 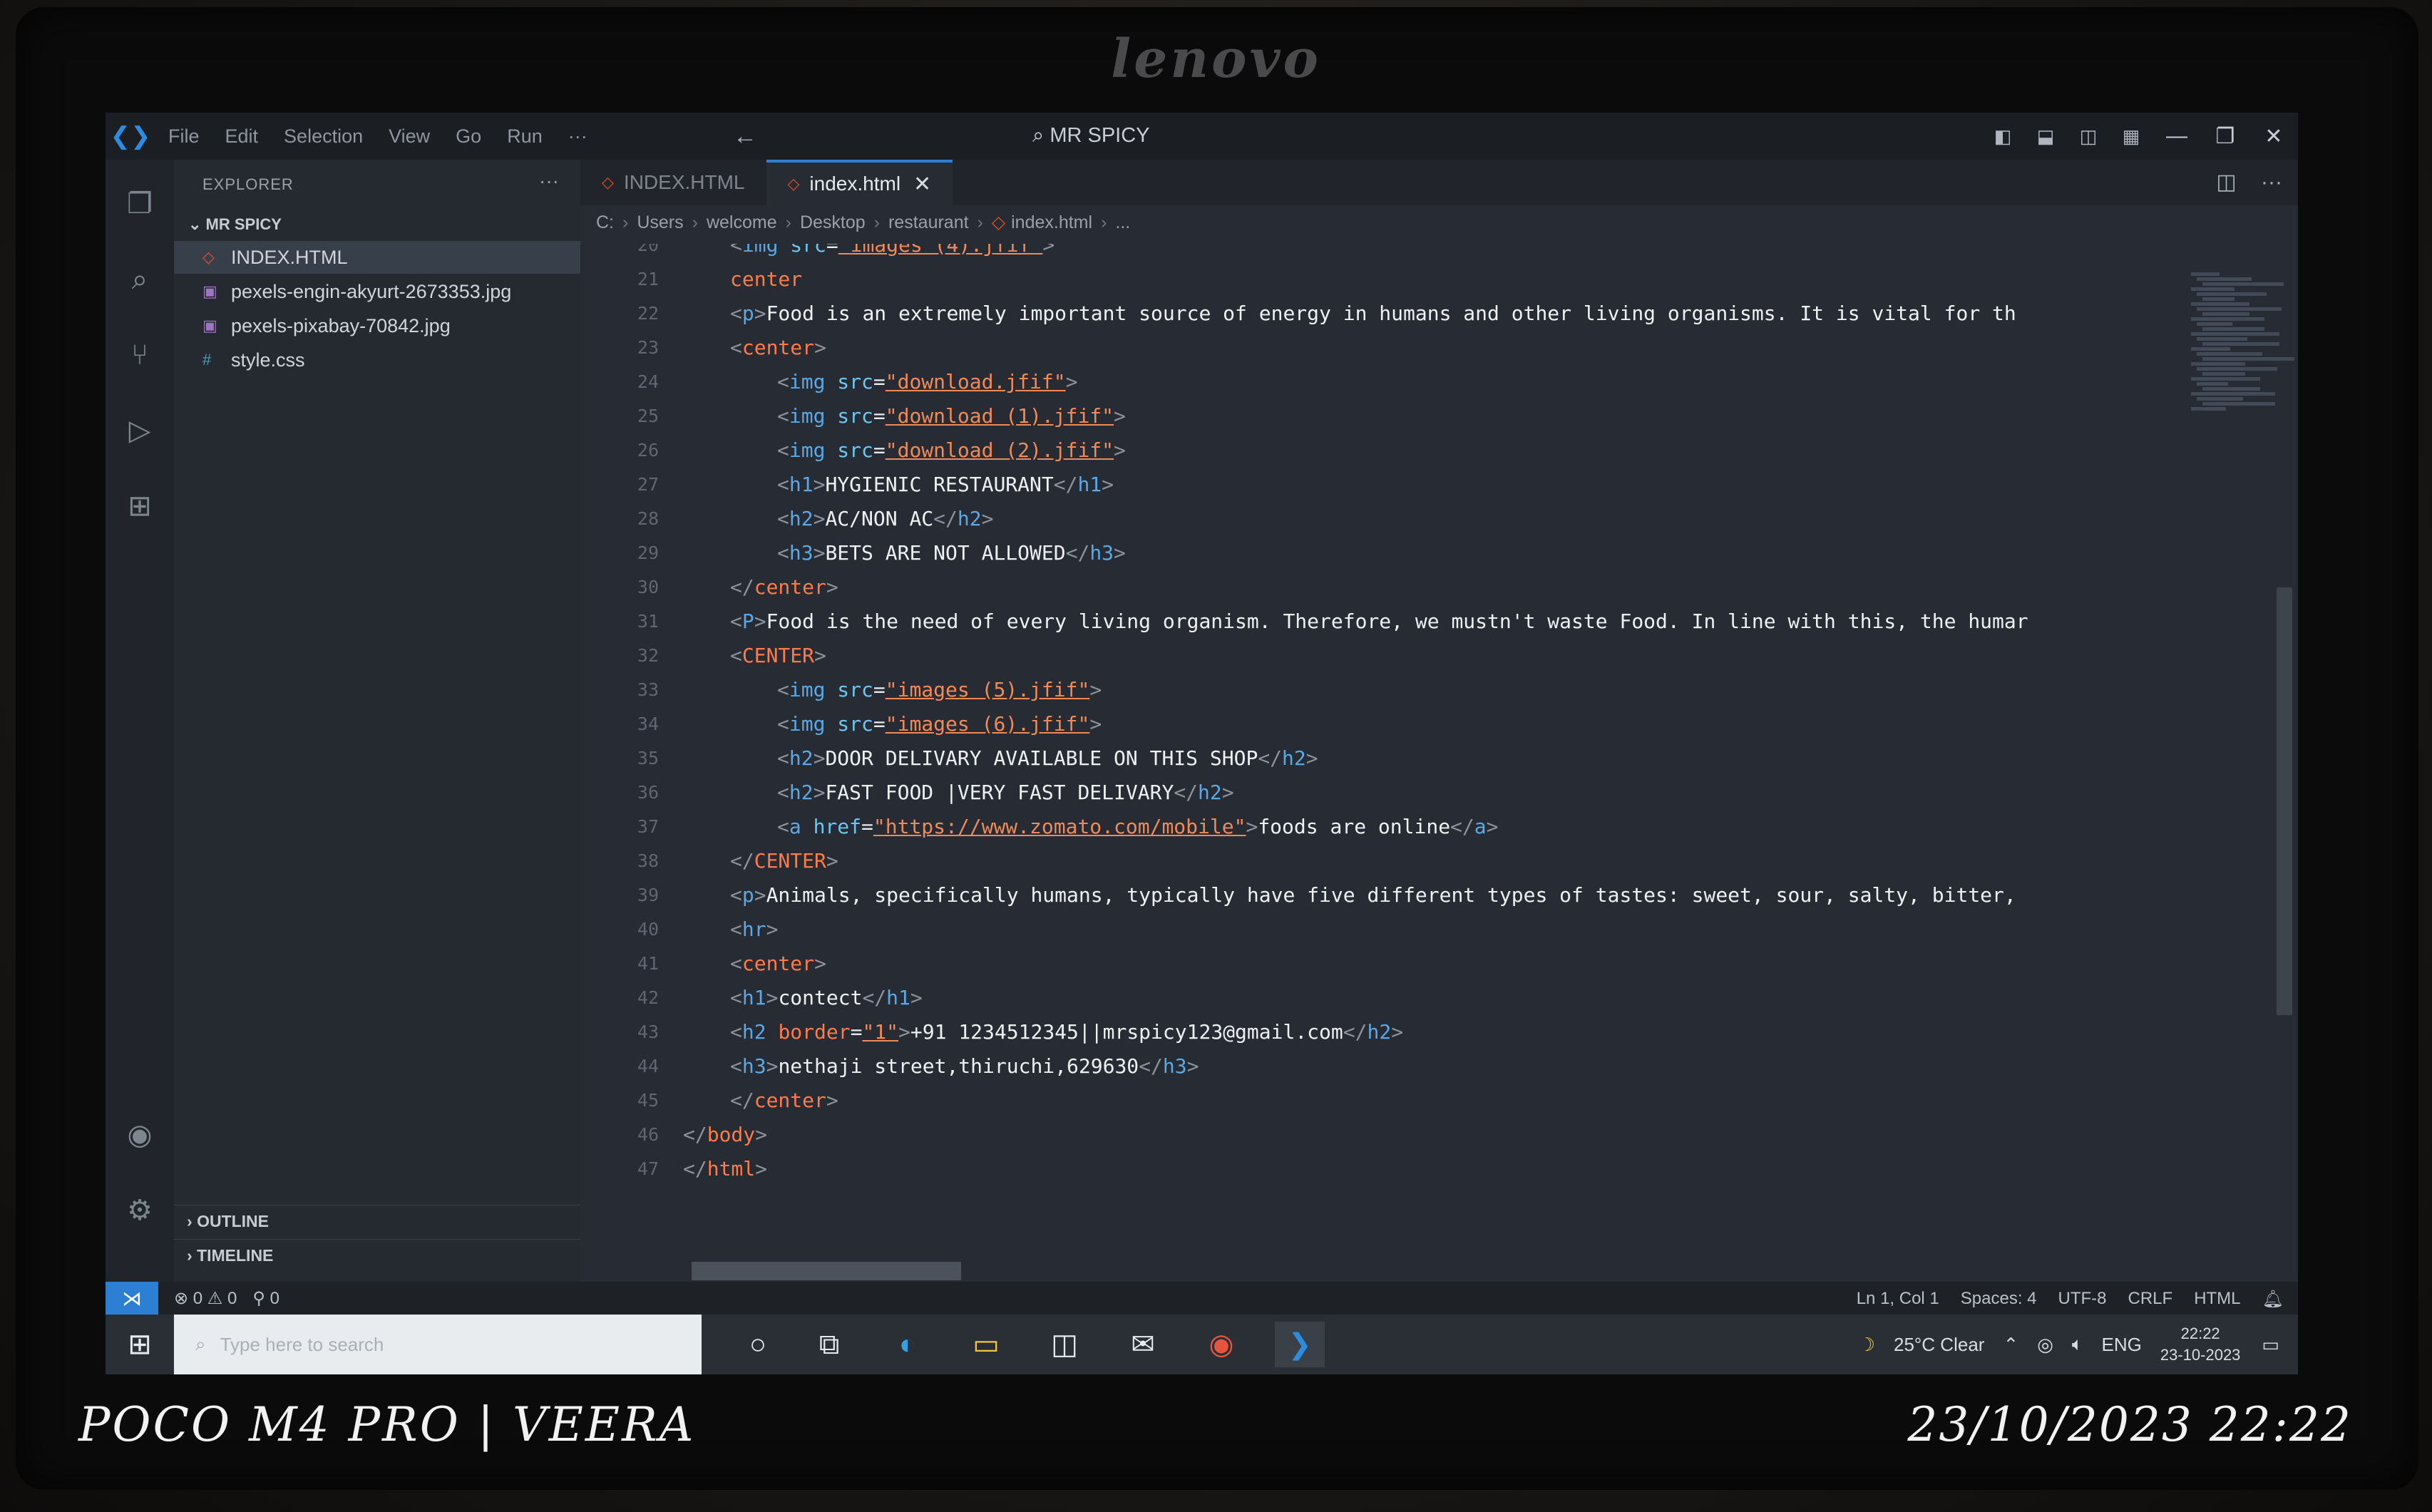 I want to click on problems-indicator: ⊗ 0 ⚠ 0, so click(x=205, y=1298).